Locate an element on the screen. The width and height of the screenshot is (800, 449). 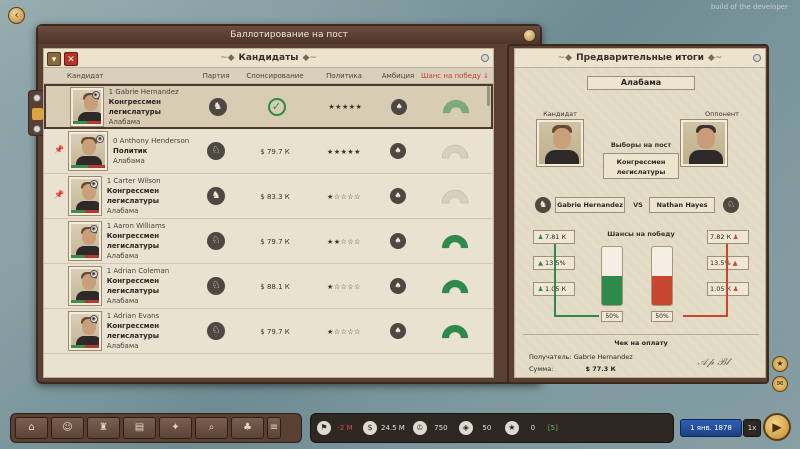
game-date: 1 янв. 1878 is located at coordinates (711, 428).